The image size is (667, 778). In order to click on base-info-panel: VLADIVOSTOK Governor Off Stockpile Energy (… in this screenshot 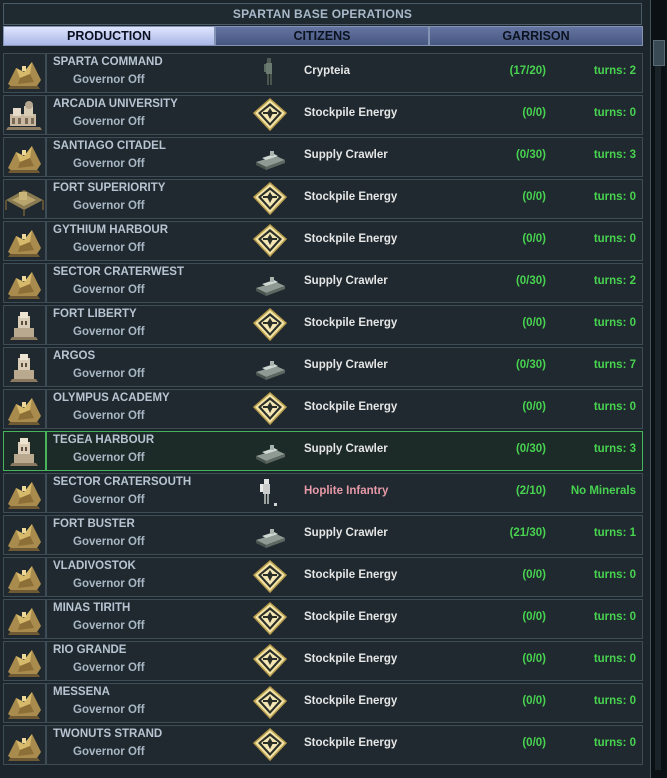, I will do `click(344, 577)`.